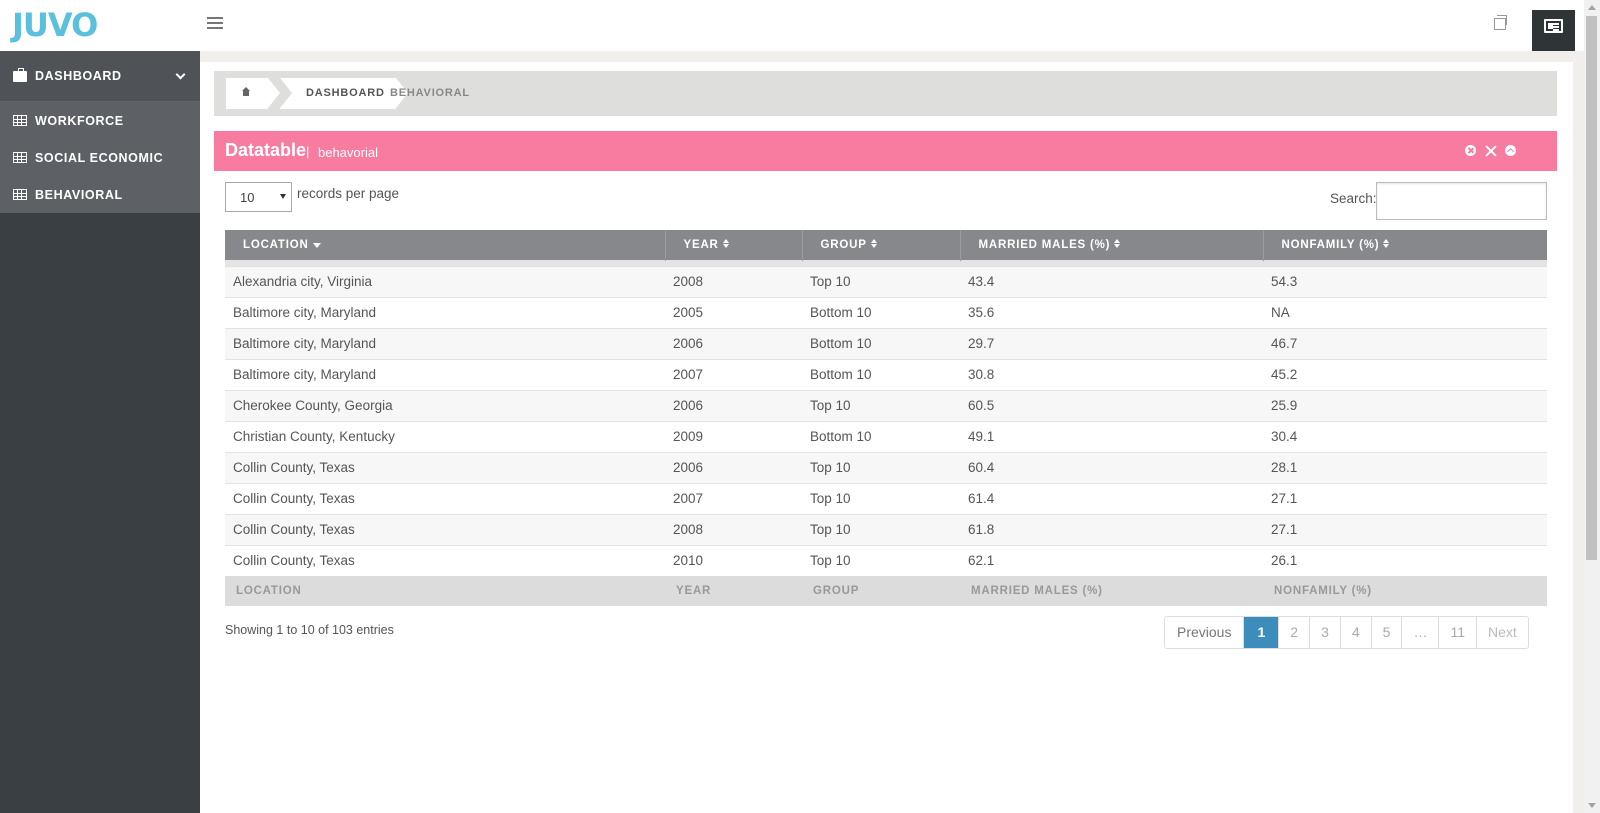 This screenshot has width=1600, height=813. Describe the element at coordinates (1553, 30) in the screenshot. I see `panel-toggle-button` at that location.